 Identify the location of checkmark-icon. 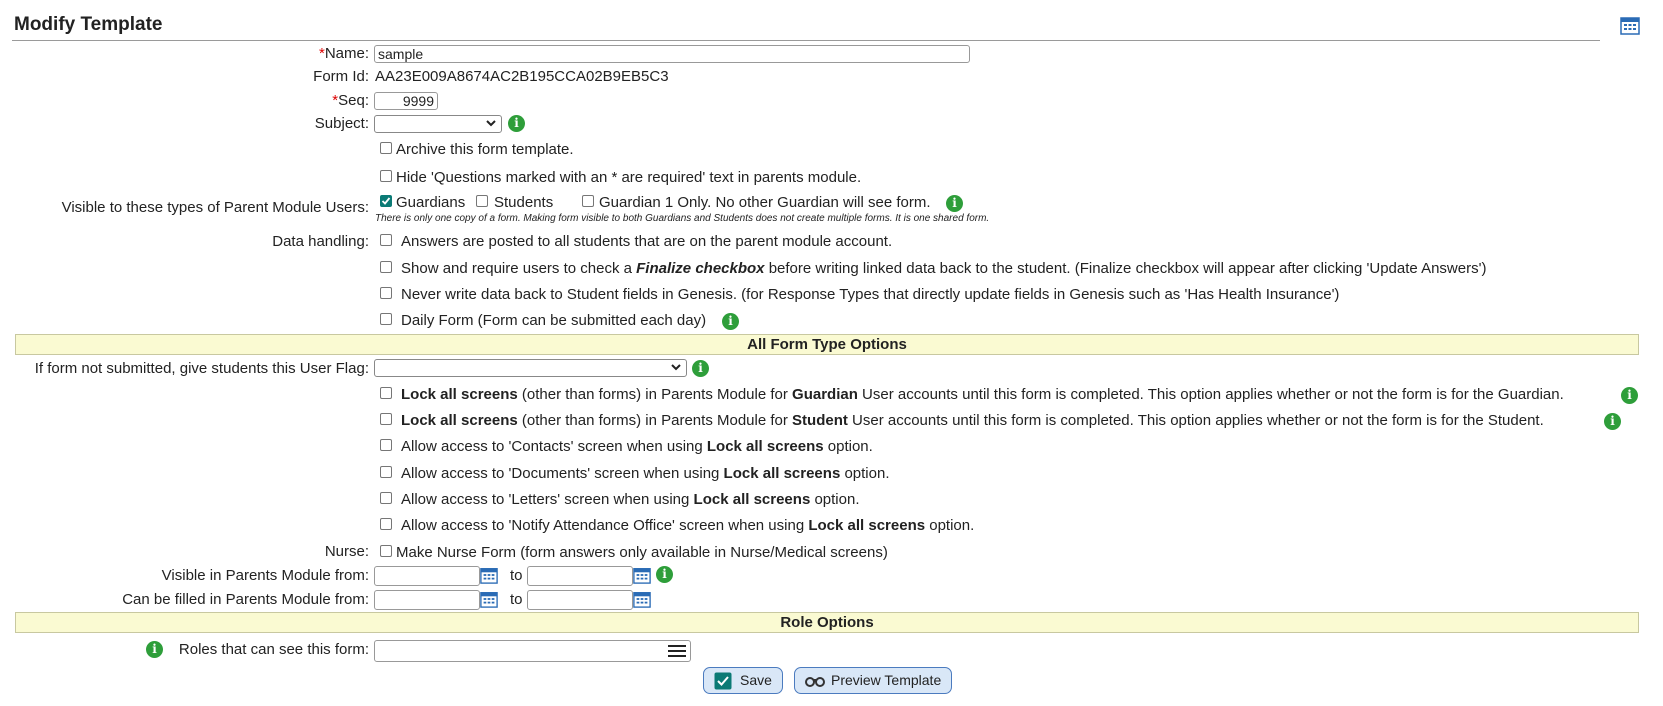
(723, 681).